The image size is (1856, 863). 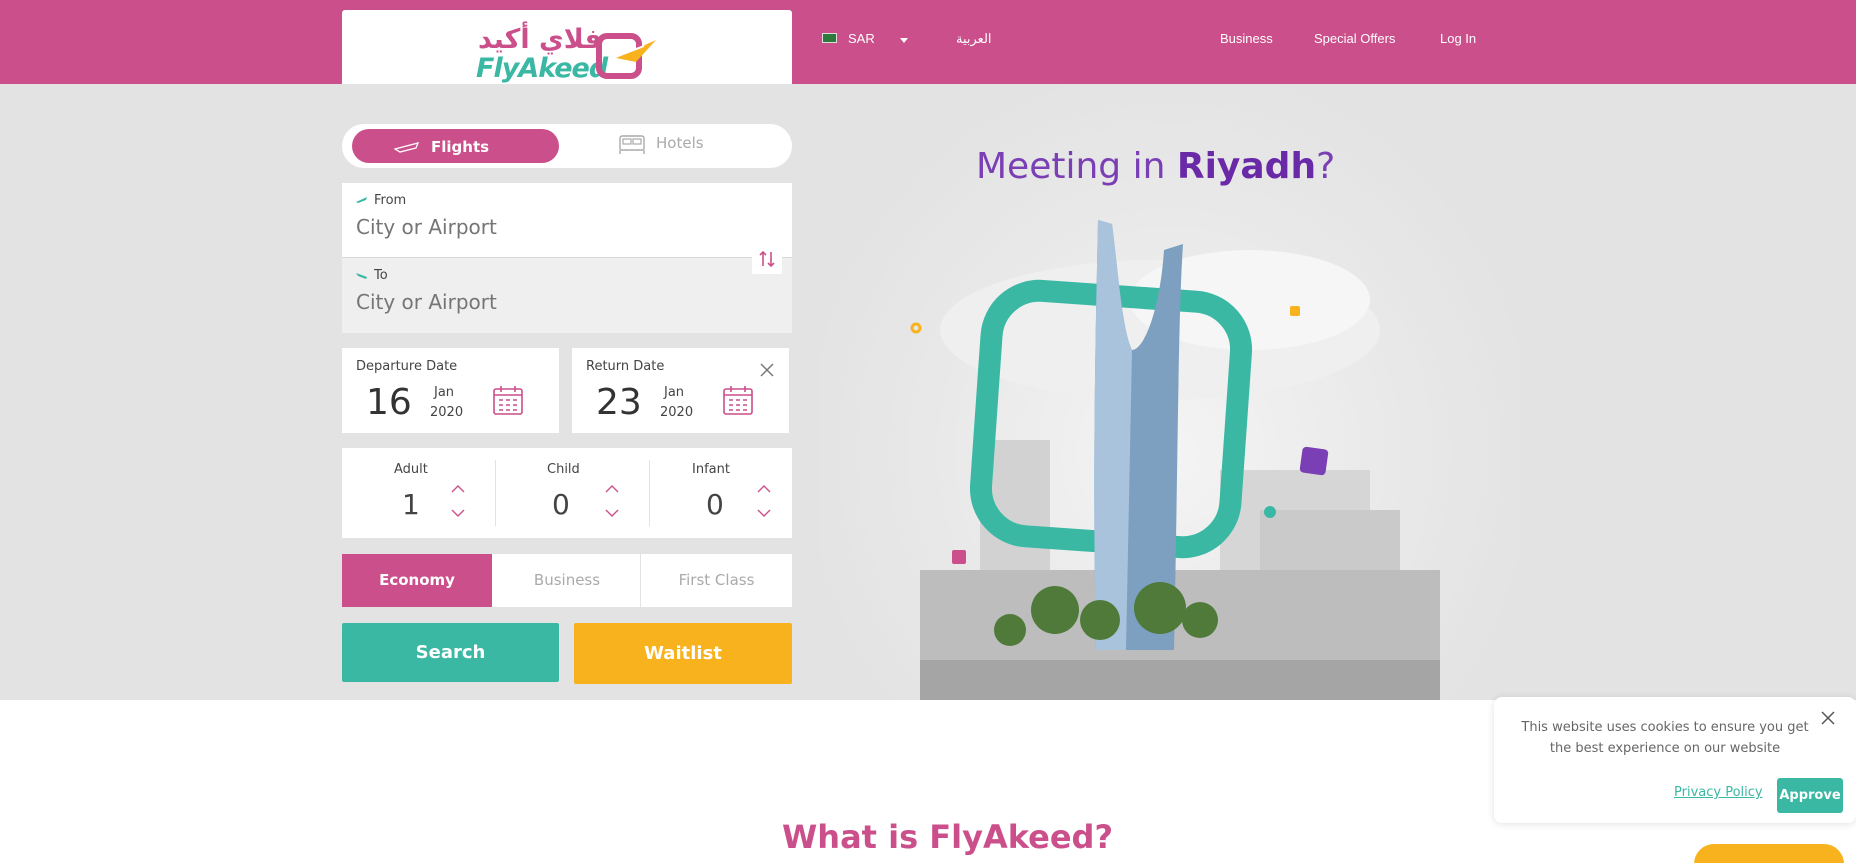 What do you see at coordinates (407, 147) in the screenshot?
I see `airplane-icon` at bounding box center [407, 147].